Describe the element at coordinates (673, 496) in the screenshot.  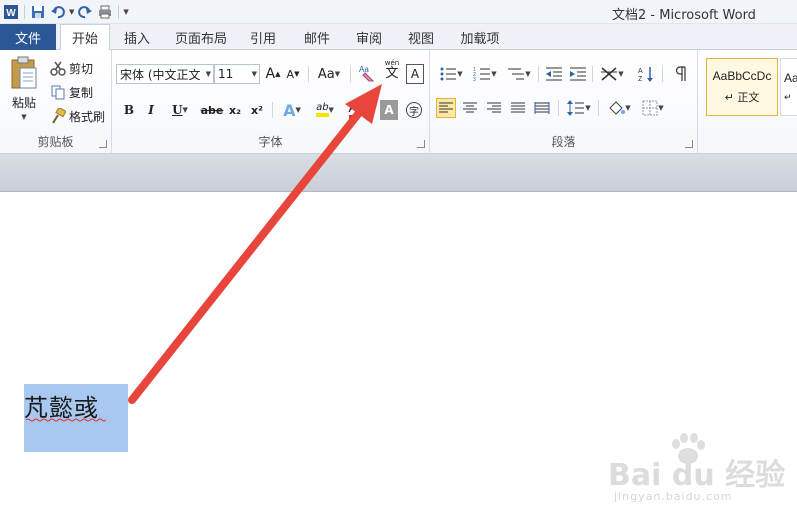
I see `watermark-url: jingyan.baidu.com` at that location.